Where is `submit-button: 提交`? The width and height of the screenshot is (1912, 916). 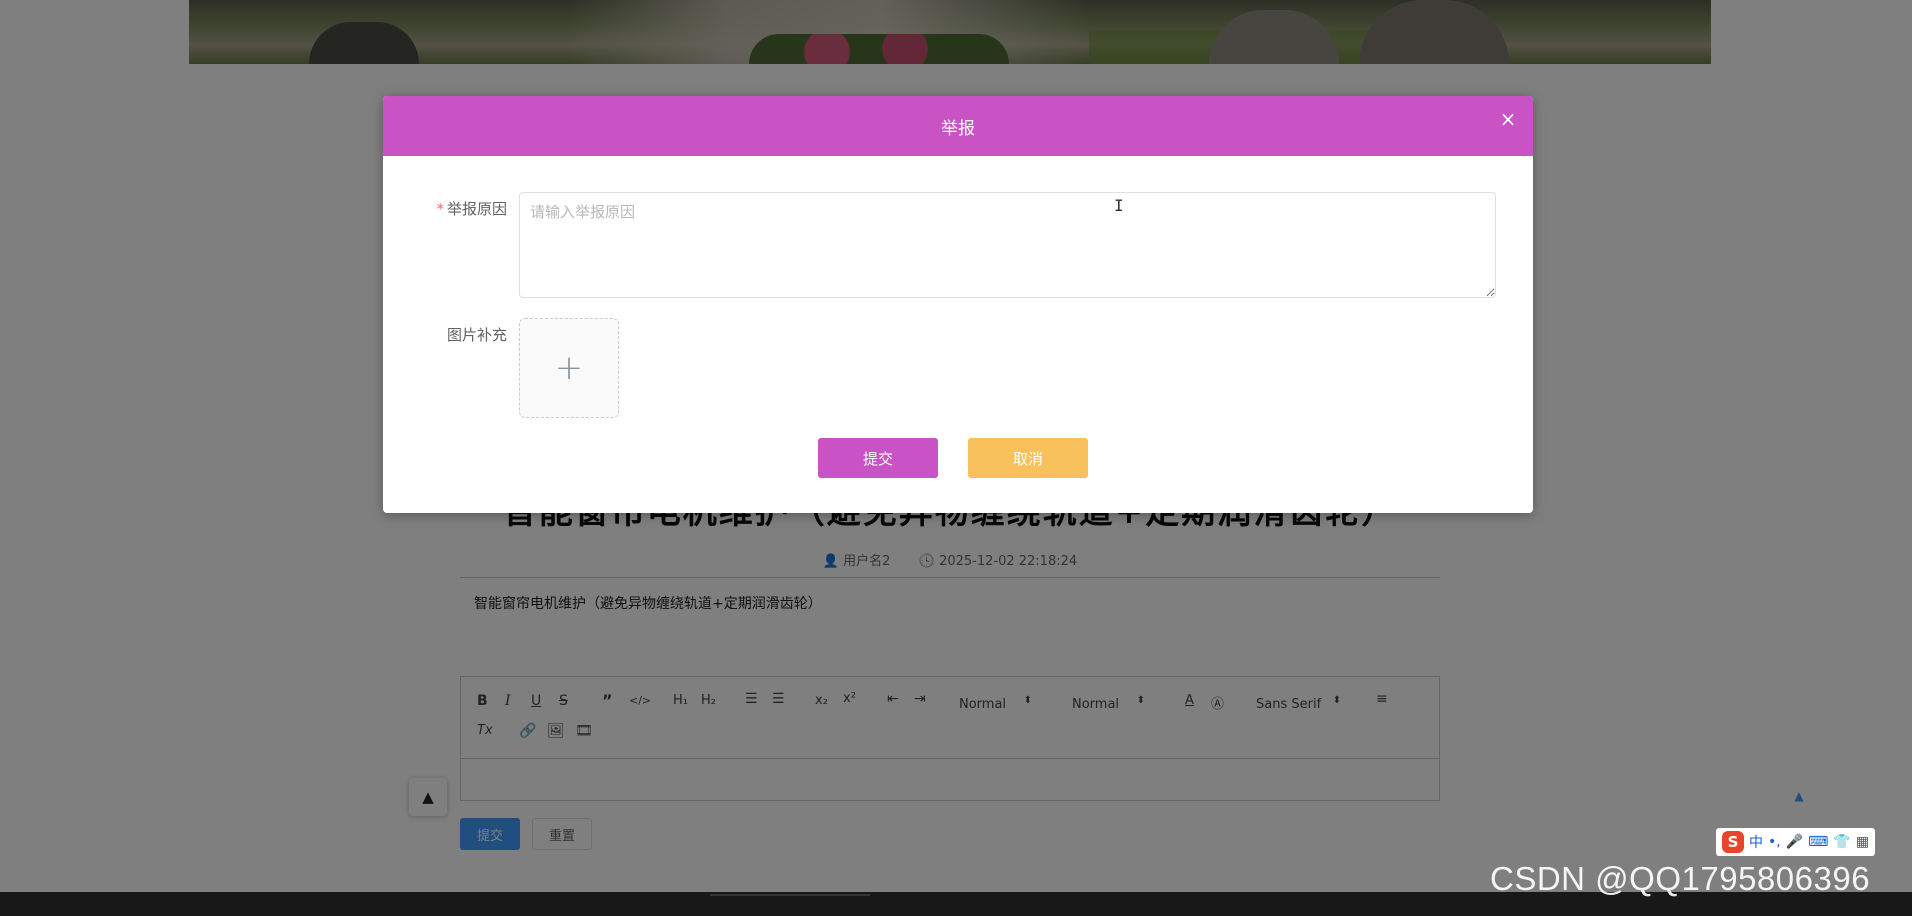
submit-button: 提交 is located at coordinates (878, 458).